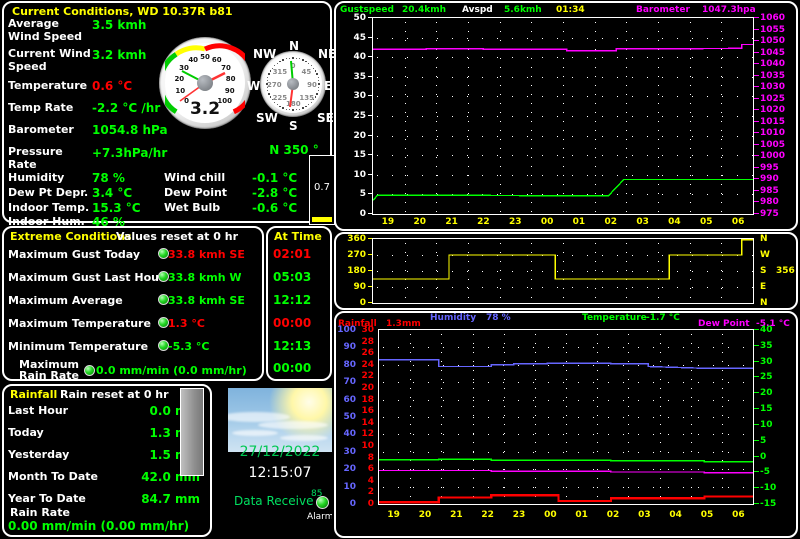 This screenshot has height=539, width=800. Describe the element at coordinates (773, 110) in the screenshot. I see `baro-yright-1020: 1020` at that location.